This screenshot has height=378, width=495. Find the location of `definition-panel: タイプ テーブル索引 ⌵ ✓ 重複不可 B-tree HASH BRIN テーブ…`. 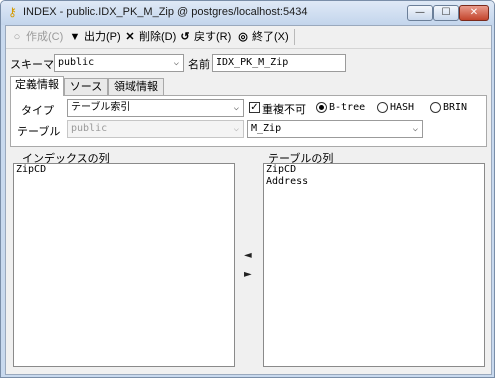

definition-panel: タイプ テーブル索引 ⌵ ✓ 重複不可 B-tree HASH BRIN テーブ… is located at coordinates (248, 121).